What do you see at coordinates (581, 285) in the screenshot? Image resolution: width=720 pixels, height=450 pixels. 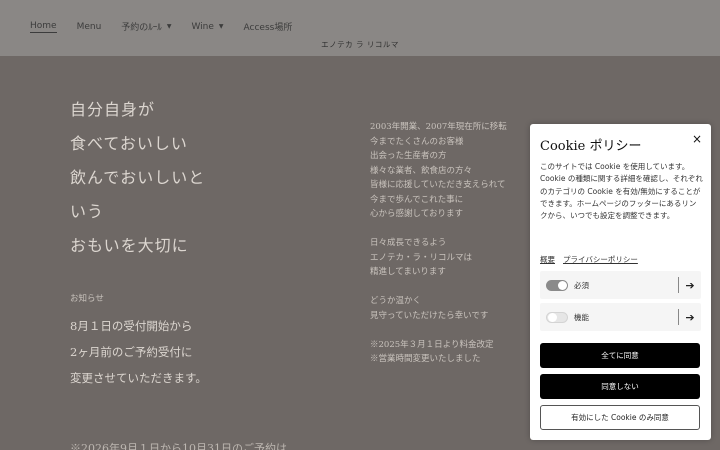 I see `category-label: 必須` at bounding box center [581, 285].